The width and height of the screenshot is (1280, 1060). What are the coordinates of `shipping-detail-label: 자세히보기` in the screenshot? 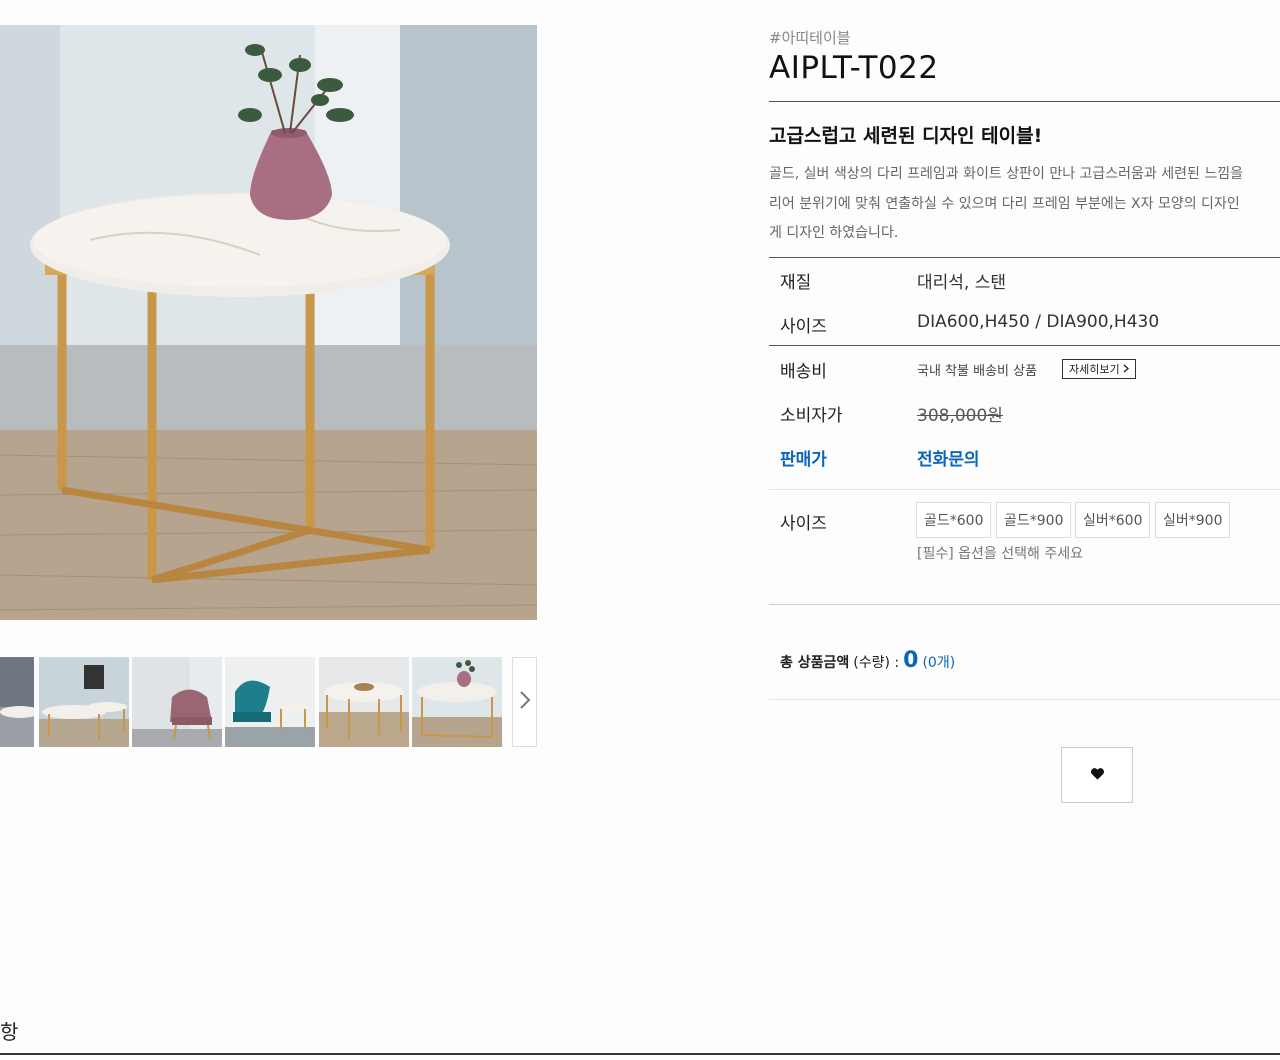 It's located at (1094, 369).